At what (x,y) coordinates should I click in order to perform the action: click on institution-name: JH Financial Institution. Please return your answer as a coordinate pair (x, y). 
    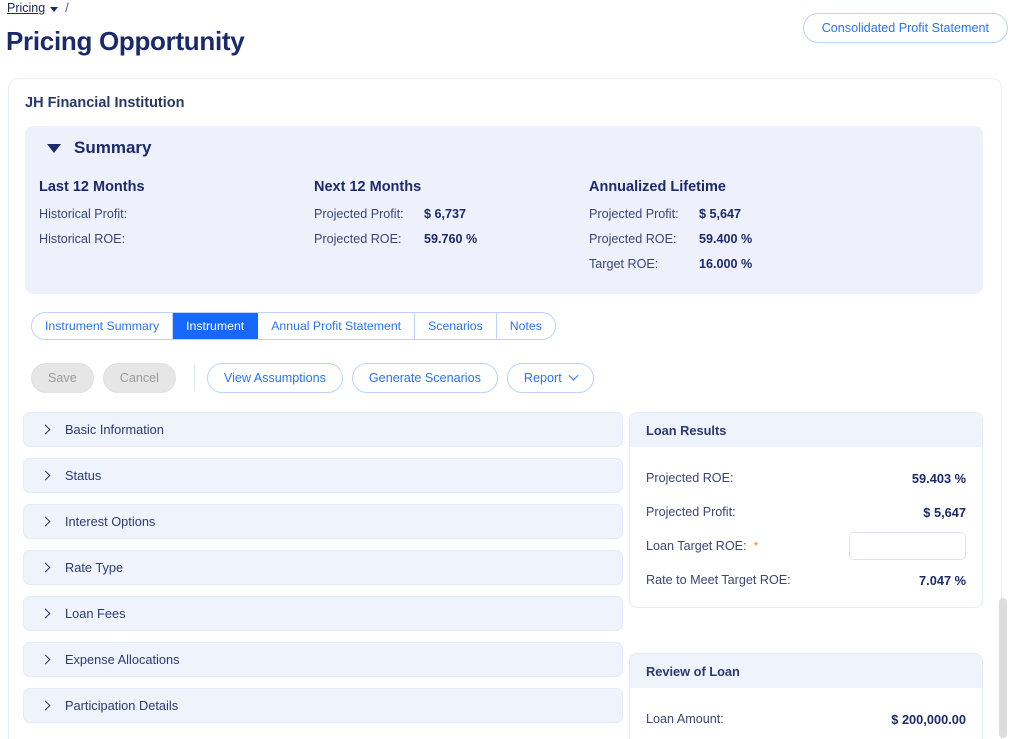
    Looking at the image, I should click on (105, 103).